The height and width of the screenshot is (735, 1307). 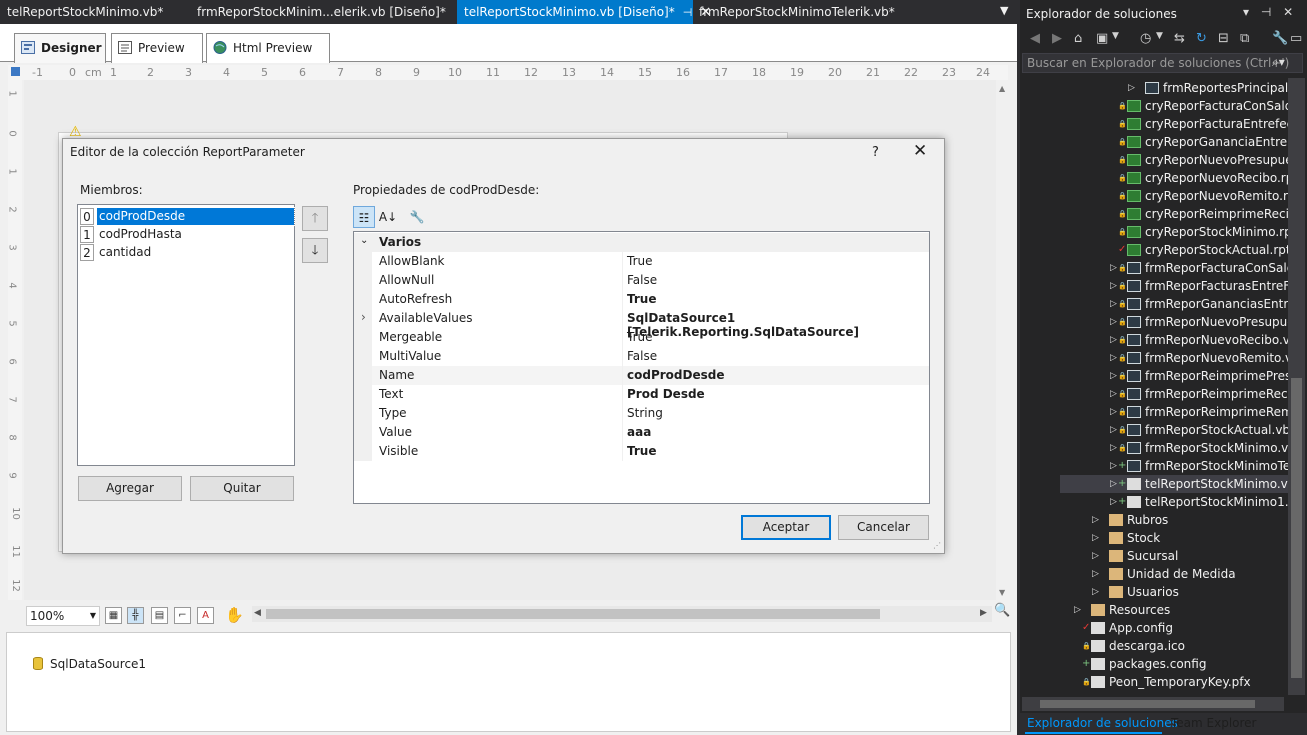 I want to click on list-item: 0 codProdDesde, so click(x=187, y=216).